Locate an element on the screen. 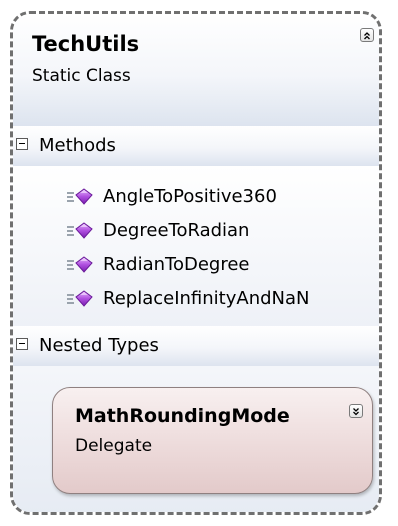  delegate-name: MathRoundingMode is located at coordinates (182, 416).